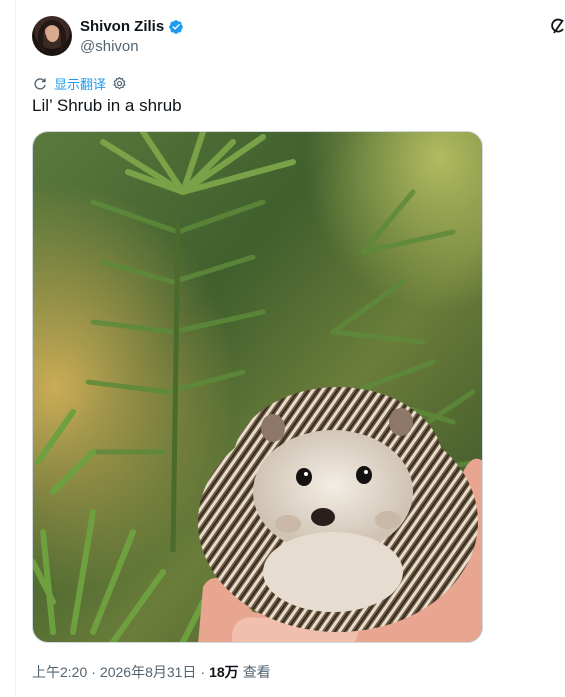 The width and height of the screenshot is (565, 697). What do you see at coordinates (122, 26) in the screenshot?
I see `author-display-name: Shivon Zilis` at bounding box center [122, 26].